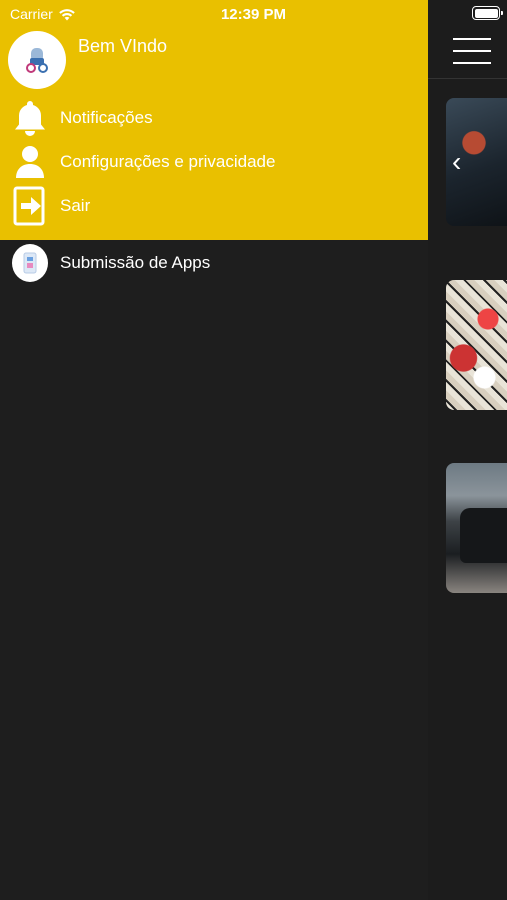 The width and height of the screenshot is (507, 900). Describe the element at coordinates (253, 14) in the screenshot. I see `status-time: 12:39 PM` at that location.